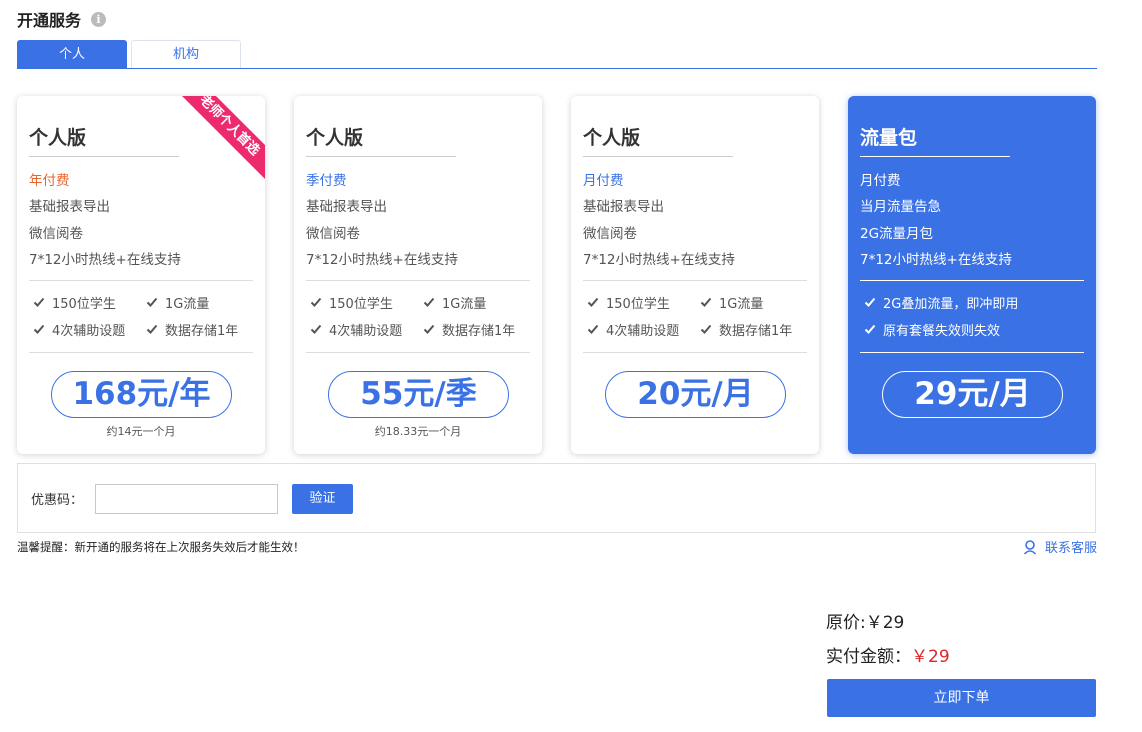 This screenshot has height=732, width=1142. Describe the element at coordinates (897, 234) in the screenshot. I see `plan-feature: 2G流量月包` at that location.